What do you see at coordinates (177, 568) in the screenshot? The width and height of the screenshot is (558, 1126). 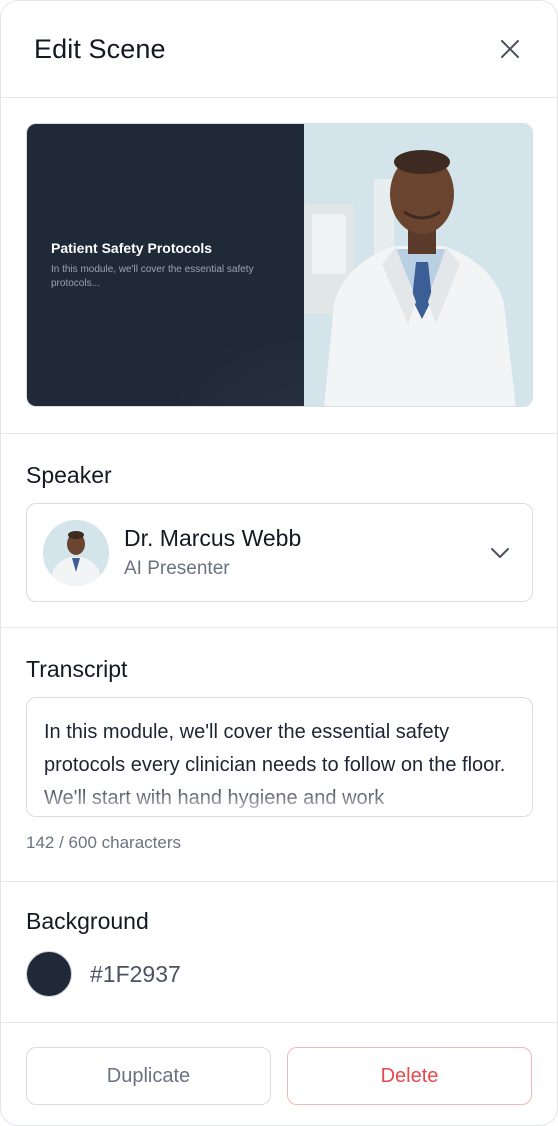 I see `speaker-role: AI Presenter` at bounding box center [177, 568].